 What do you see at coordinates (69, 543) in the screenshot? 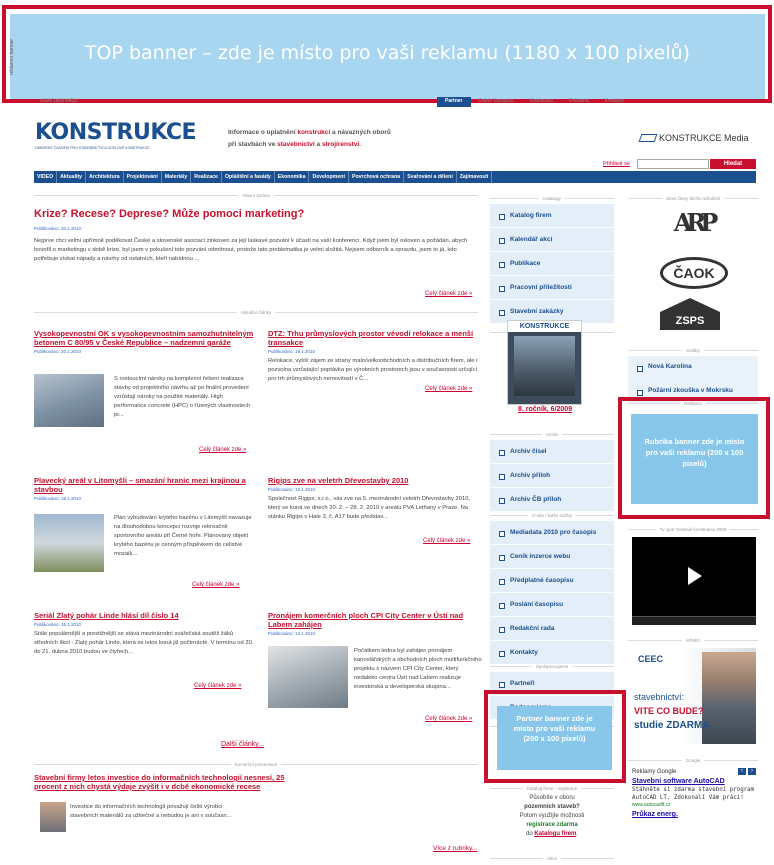
I see `article-3-image` at bounding box center [69, 543].